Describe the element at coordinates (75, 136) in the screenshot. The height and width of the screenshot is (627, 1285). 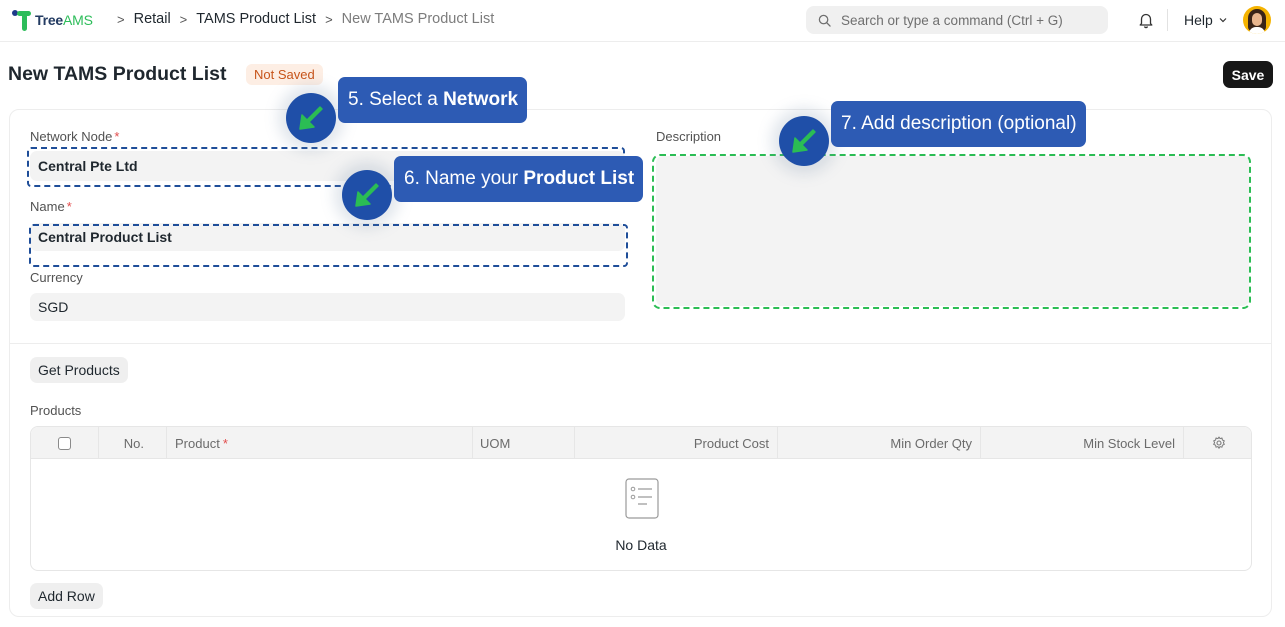
I see `network-node-label: Network Node *` at that location.